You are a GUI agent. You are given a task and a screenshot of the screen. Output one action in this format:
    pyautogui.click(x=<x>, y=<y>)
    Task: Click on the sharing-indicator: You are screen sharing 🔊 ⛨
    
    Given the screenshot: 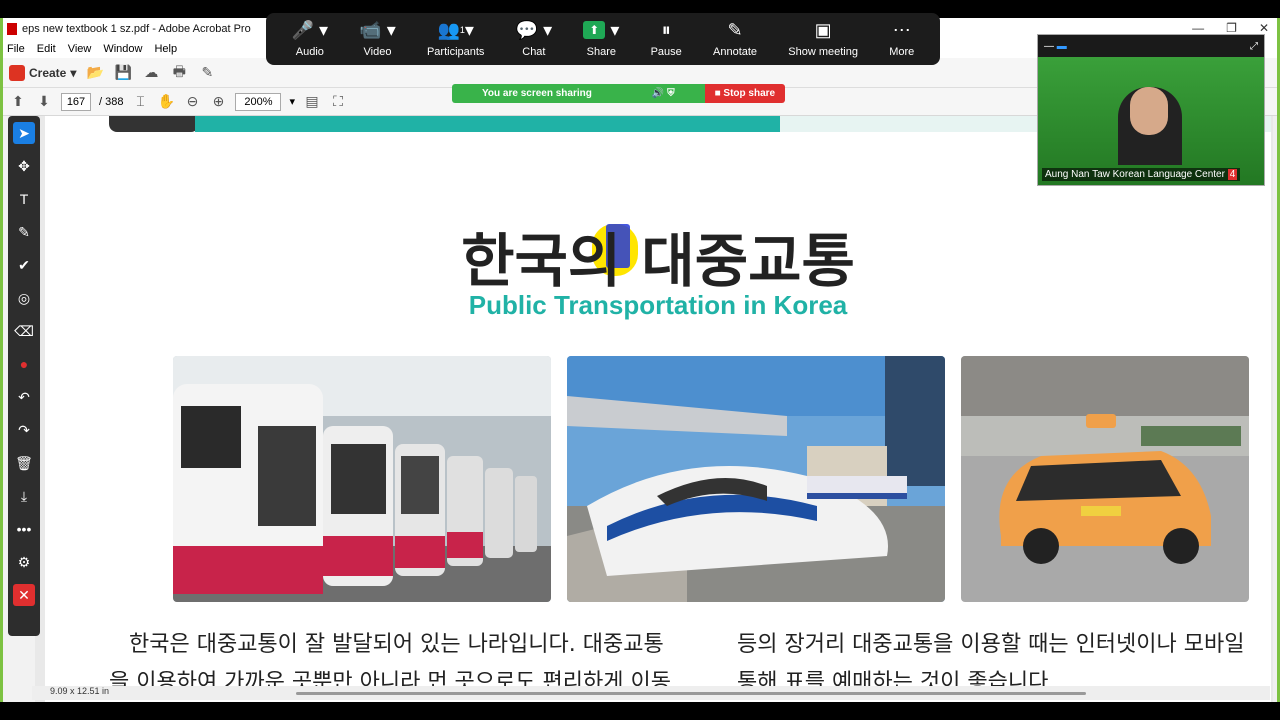 What is the action you would take?
    pyautogui.click(x=578, y=93)
    